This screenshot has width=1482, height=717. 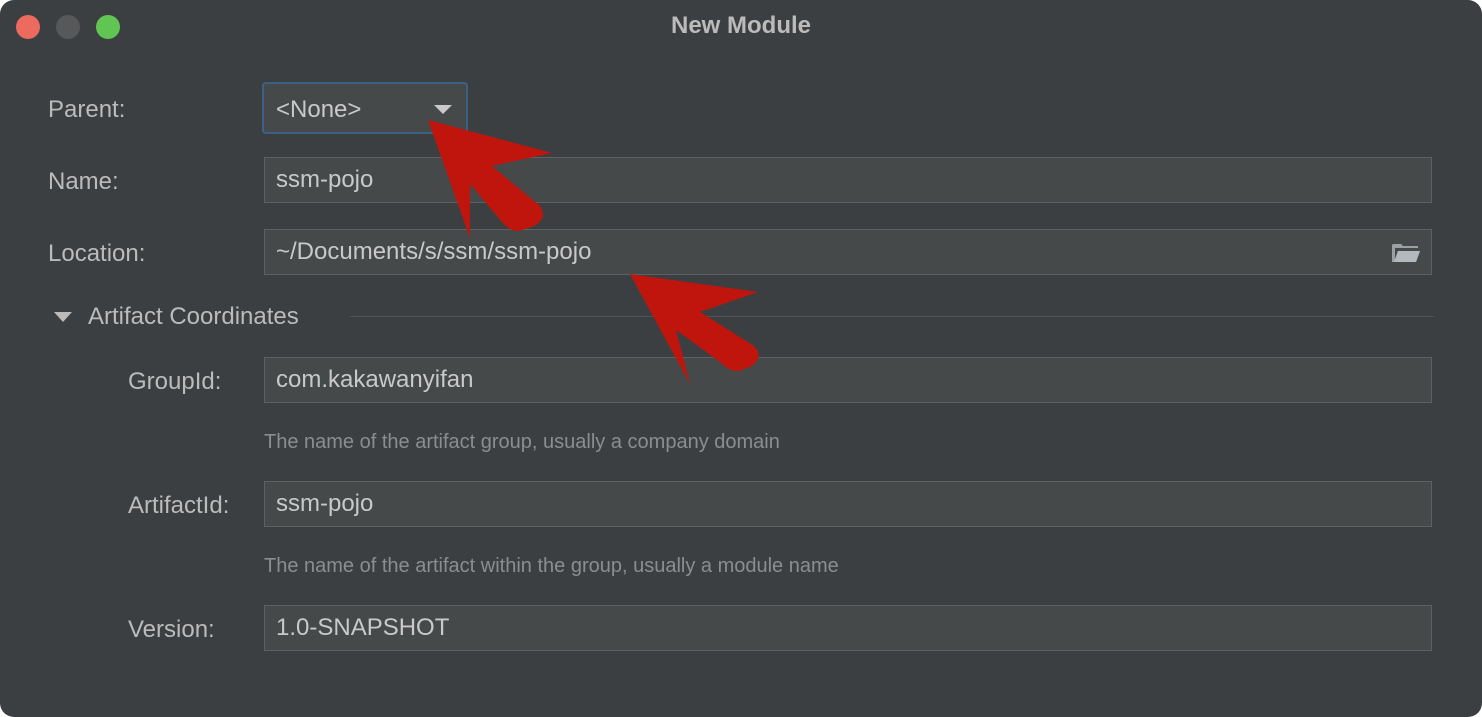 I want to click on name-field, so click(x=848, y=180).